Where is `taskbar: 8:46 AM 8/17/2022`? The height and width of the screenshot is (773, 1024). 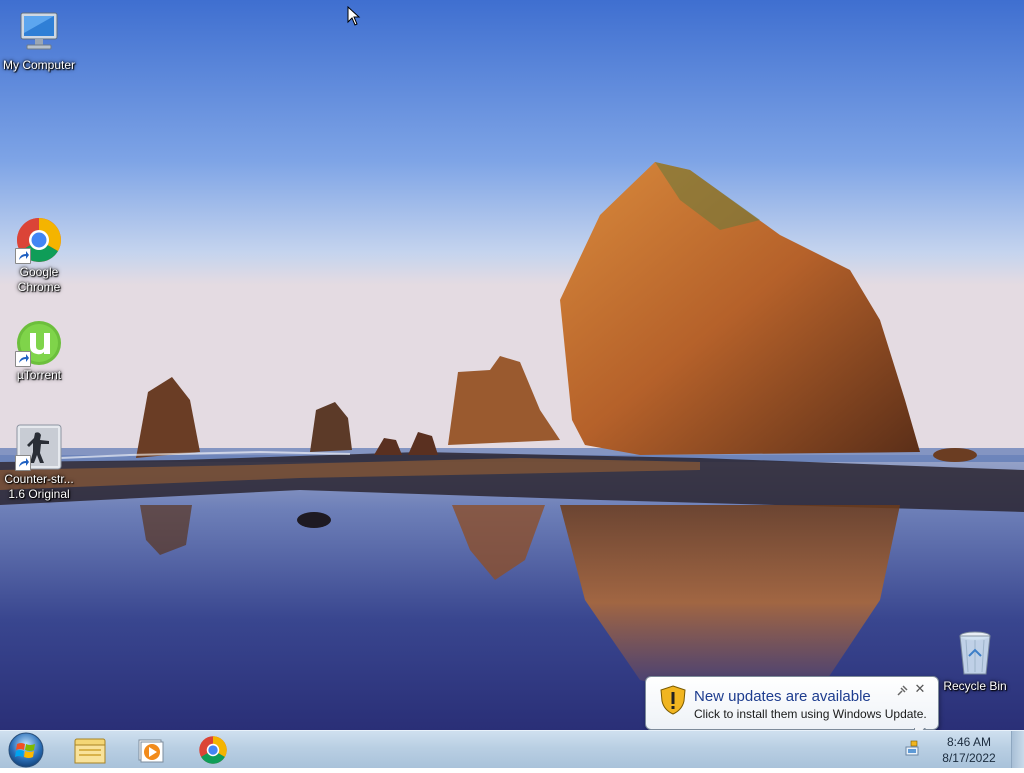
taskbar: 8:46 AM 8/17/2022 is located at coordinates (512, 749).